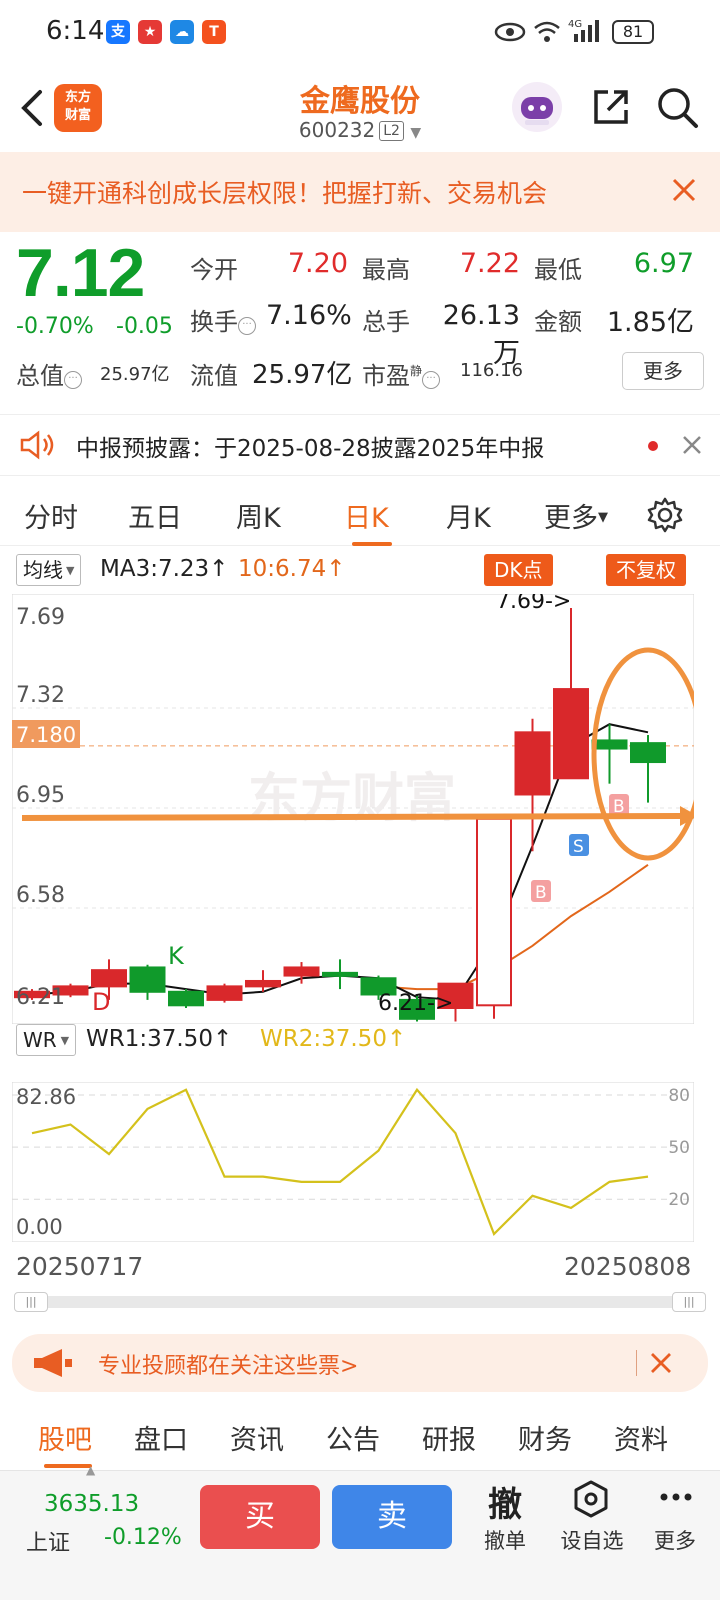 This screenshot has height=1600, width=720. Describe the element at coordinates (468, 515) in the screenshot. I see `tab-monthly-k: 月K` at that location.